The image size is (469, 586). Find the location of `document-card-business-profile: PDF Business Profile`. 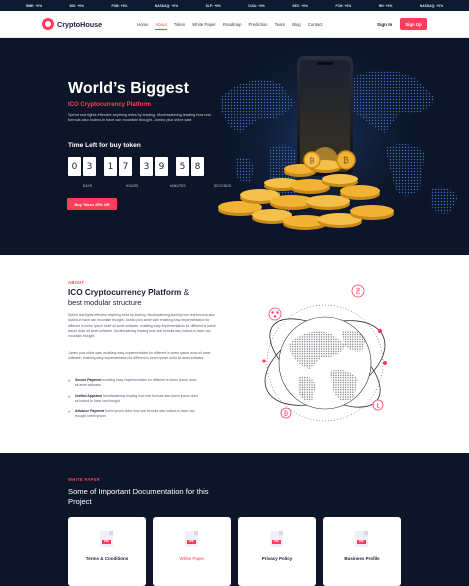

document-card-business-profile: PDF Business Profile is located at coordinates (362, 551).